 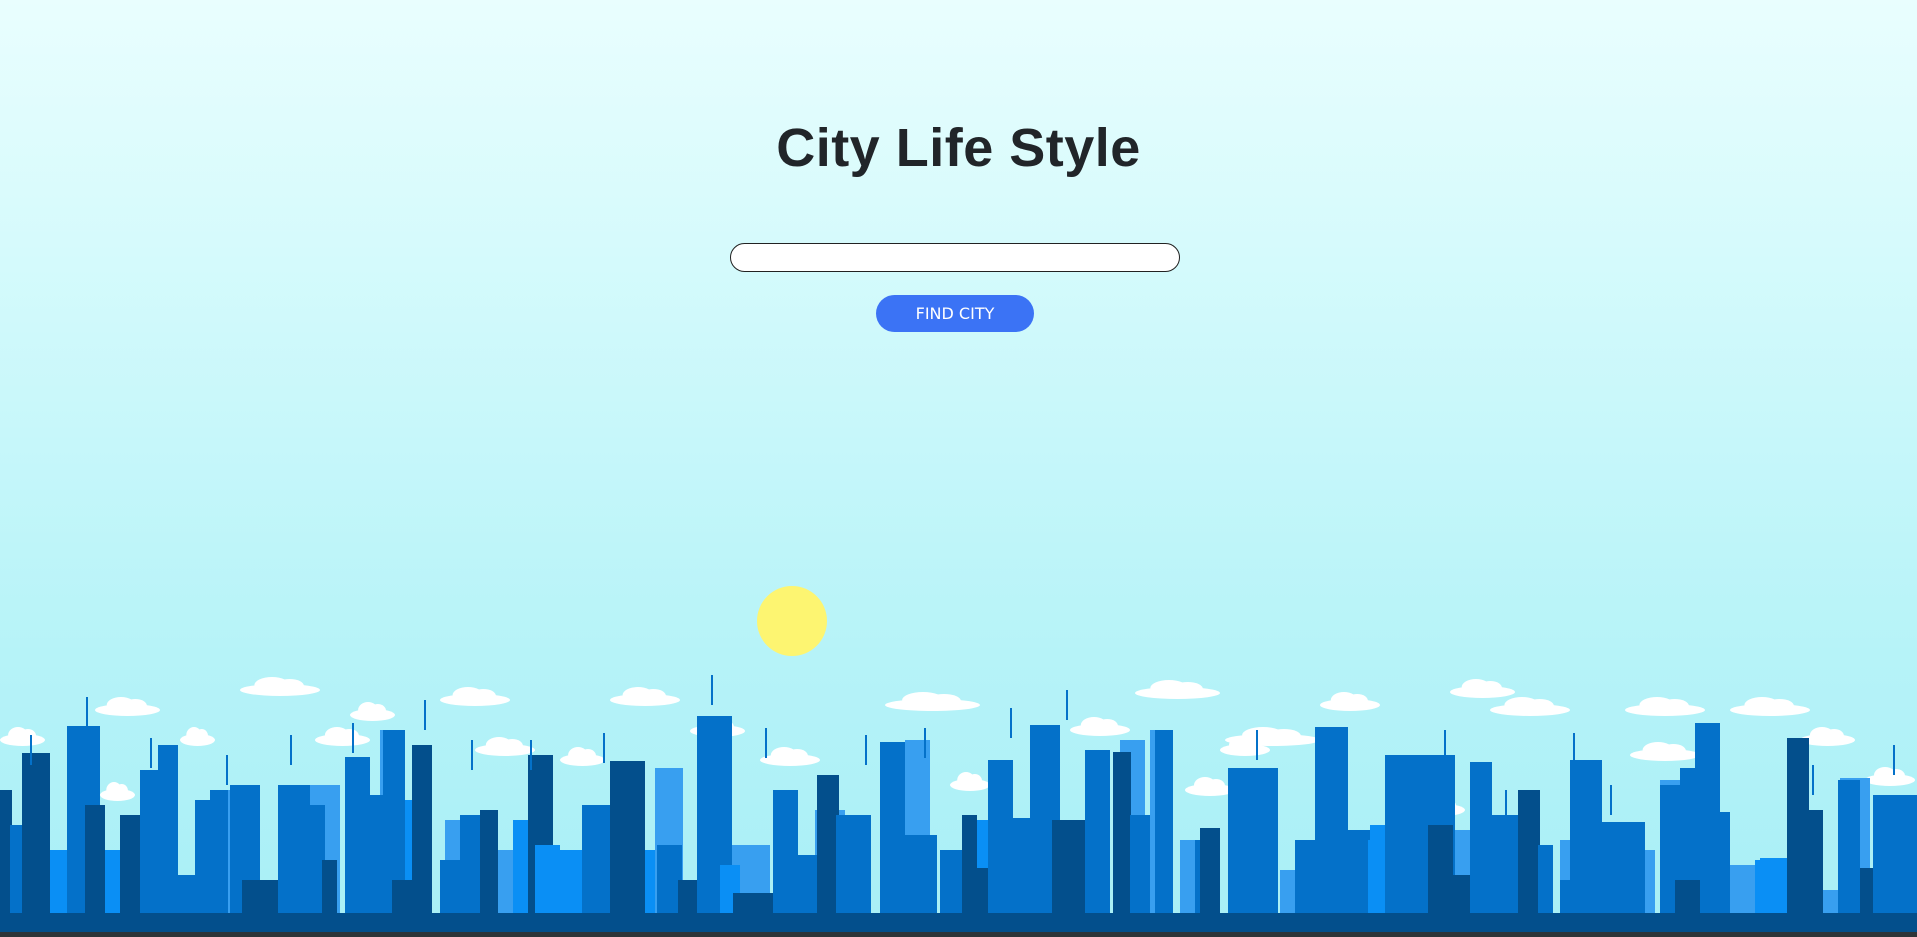 What do you see at coordinates (958, 923) in the screenshot?
I see `ground` at bounding box center [958, 923].